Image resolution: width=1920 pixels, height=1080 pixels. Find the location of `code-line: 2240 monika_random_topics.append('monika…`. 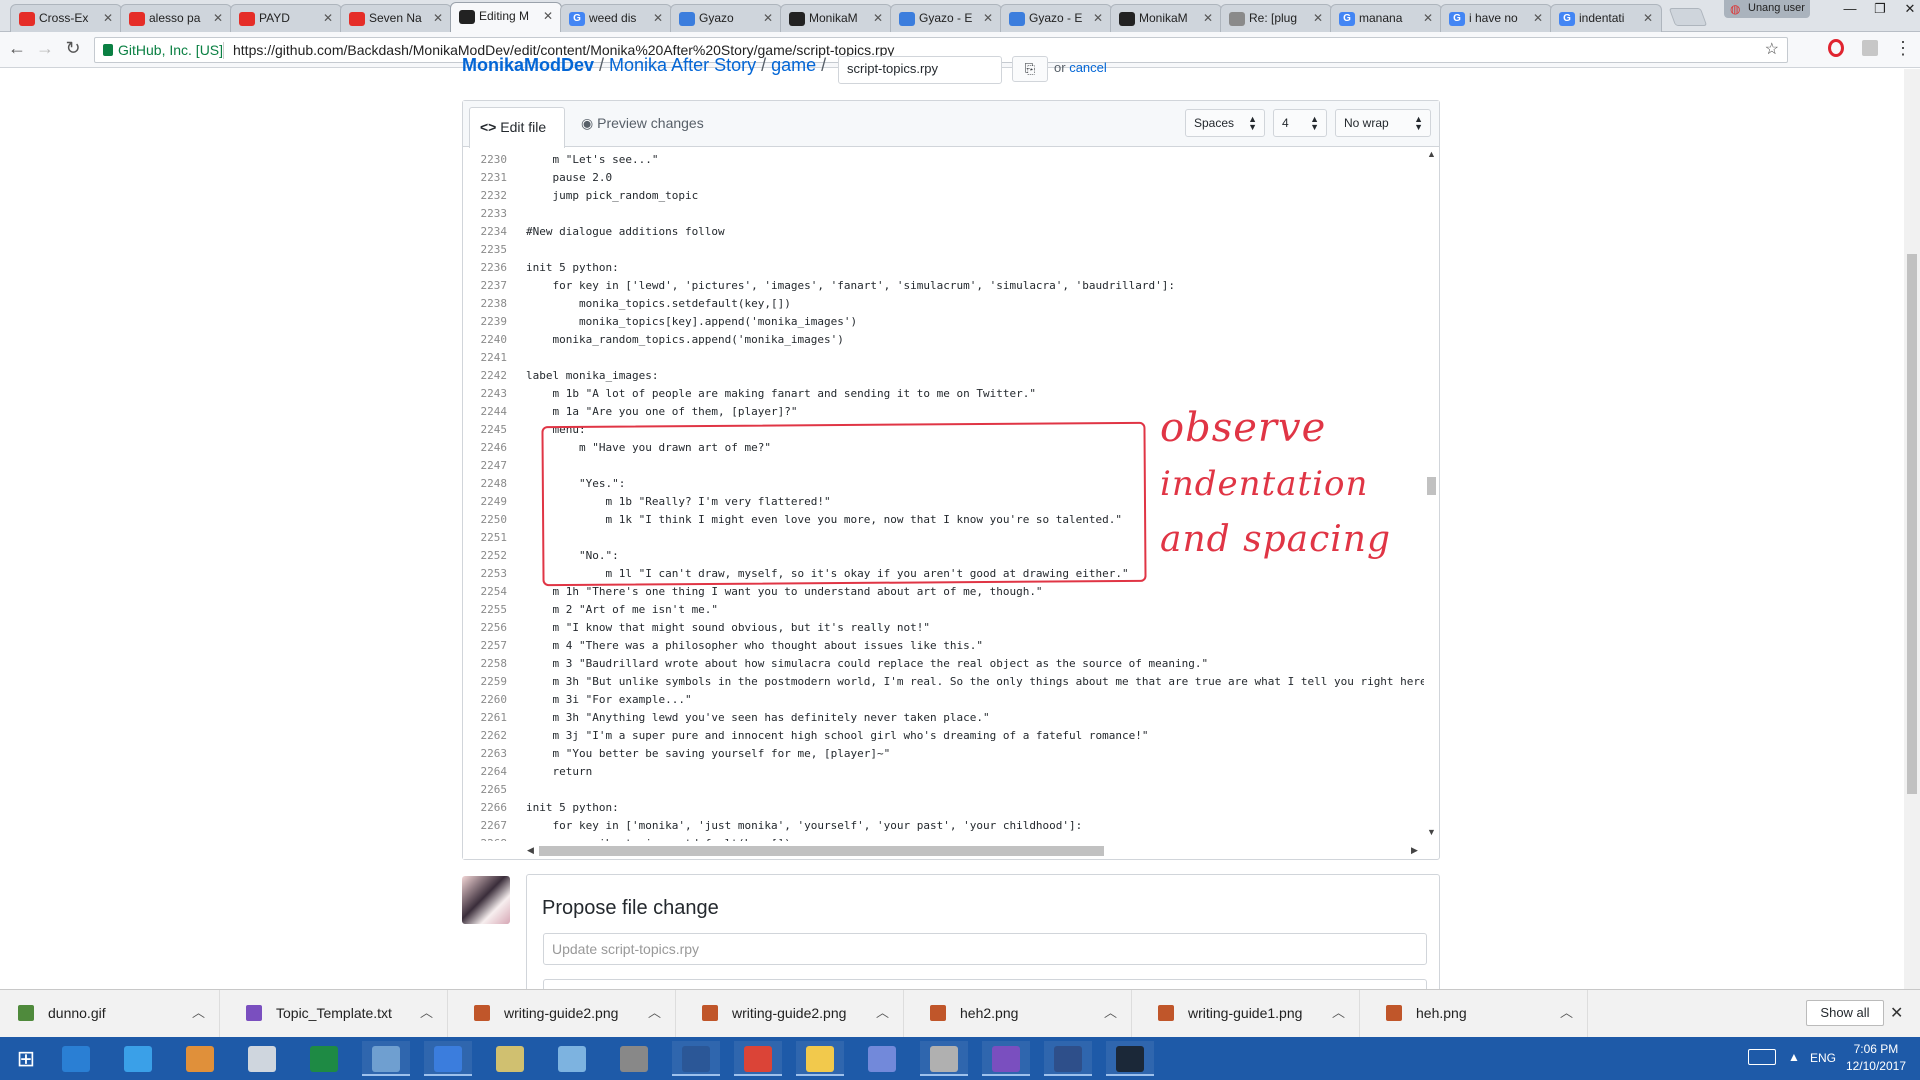

code-line: 2240 monika_random_topics.append('monika… is located at coordinates (943, 340).